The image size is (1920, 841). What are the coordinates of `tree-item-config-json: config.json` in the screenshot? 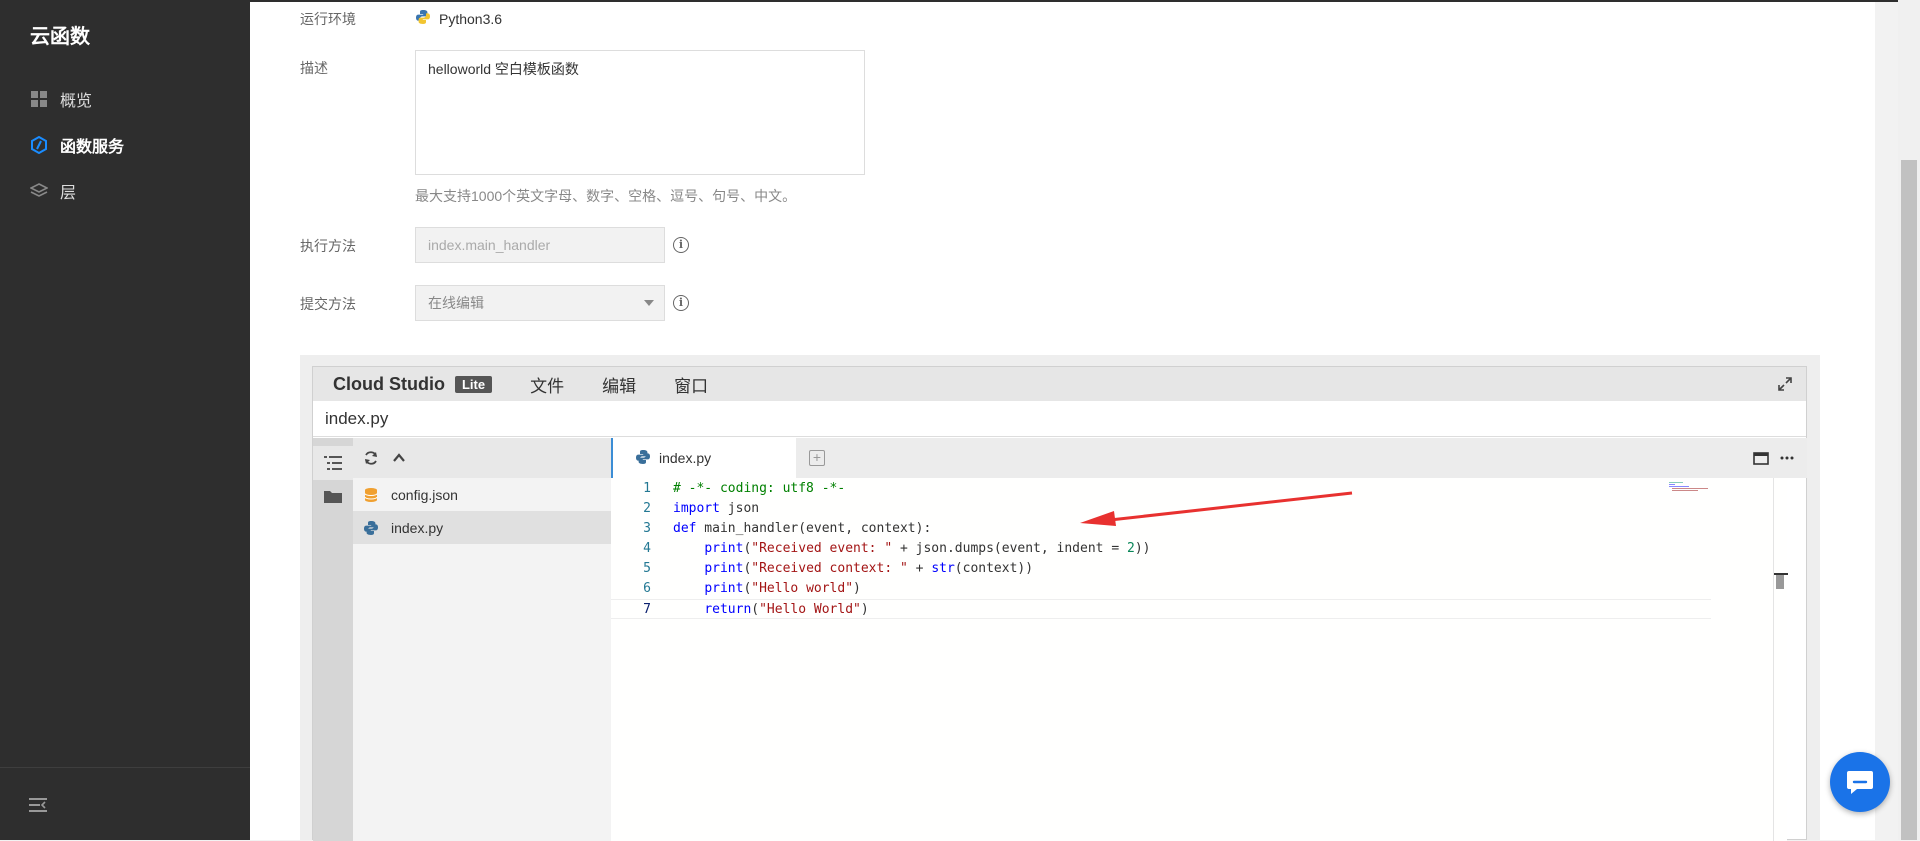 It's located at (482, 494).